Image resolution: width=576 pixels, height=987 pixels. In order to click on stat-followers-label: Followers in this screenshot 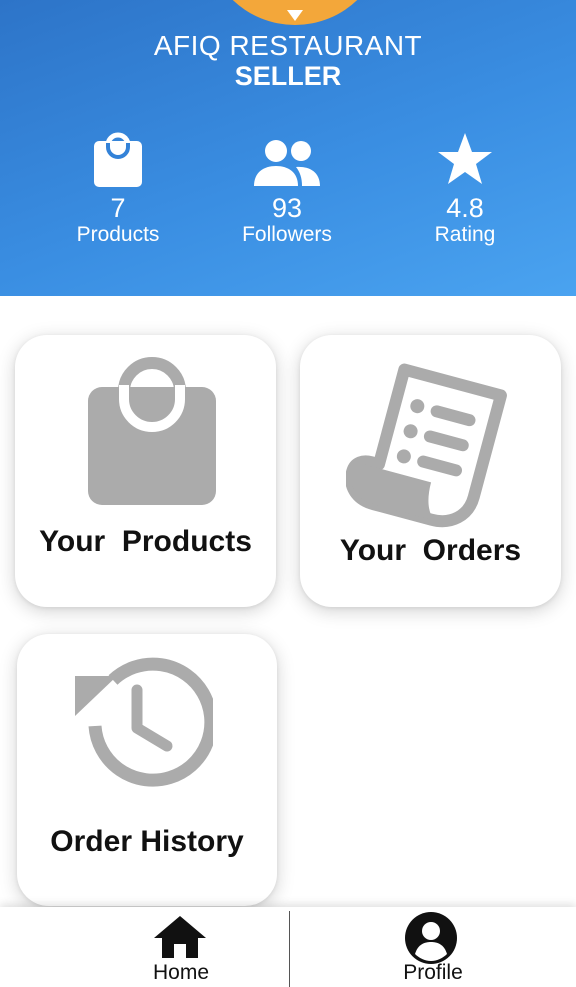, I will do `click(287, 234)`.